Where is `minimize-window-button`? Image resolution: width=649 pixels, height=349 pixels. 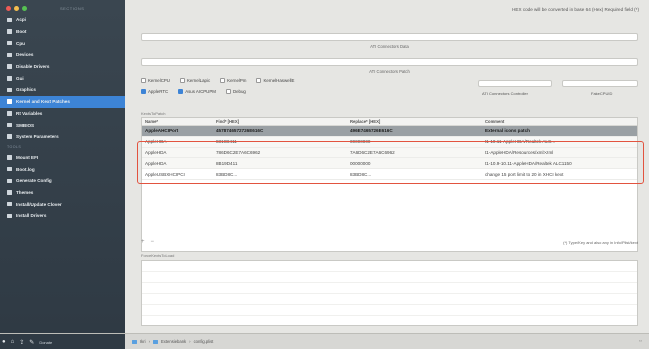 minimize-window-button is located at coordinates (16, 8).